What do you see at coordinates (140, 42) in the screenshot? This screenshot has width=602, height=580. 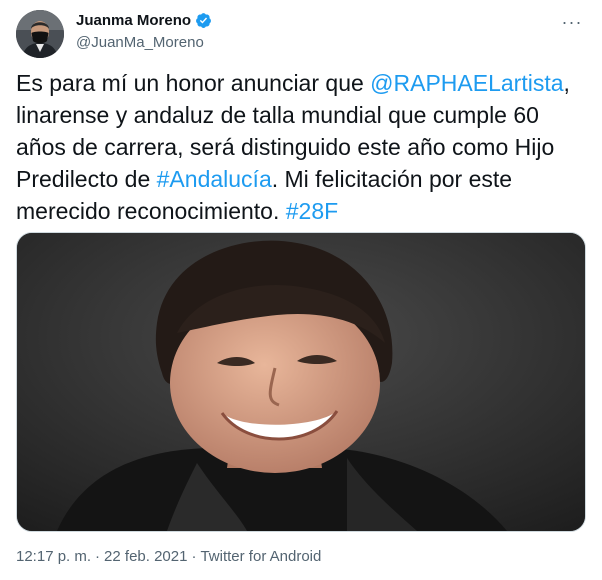 I see `author-handle: @JuanMa_Moreno` at bounding box center [140, 42].